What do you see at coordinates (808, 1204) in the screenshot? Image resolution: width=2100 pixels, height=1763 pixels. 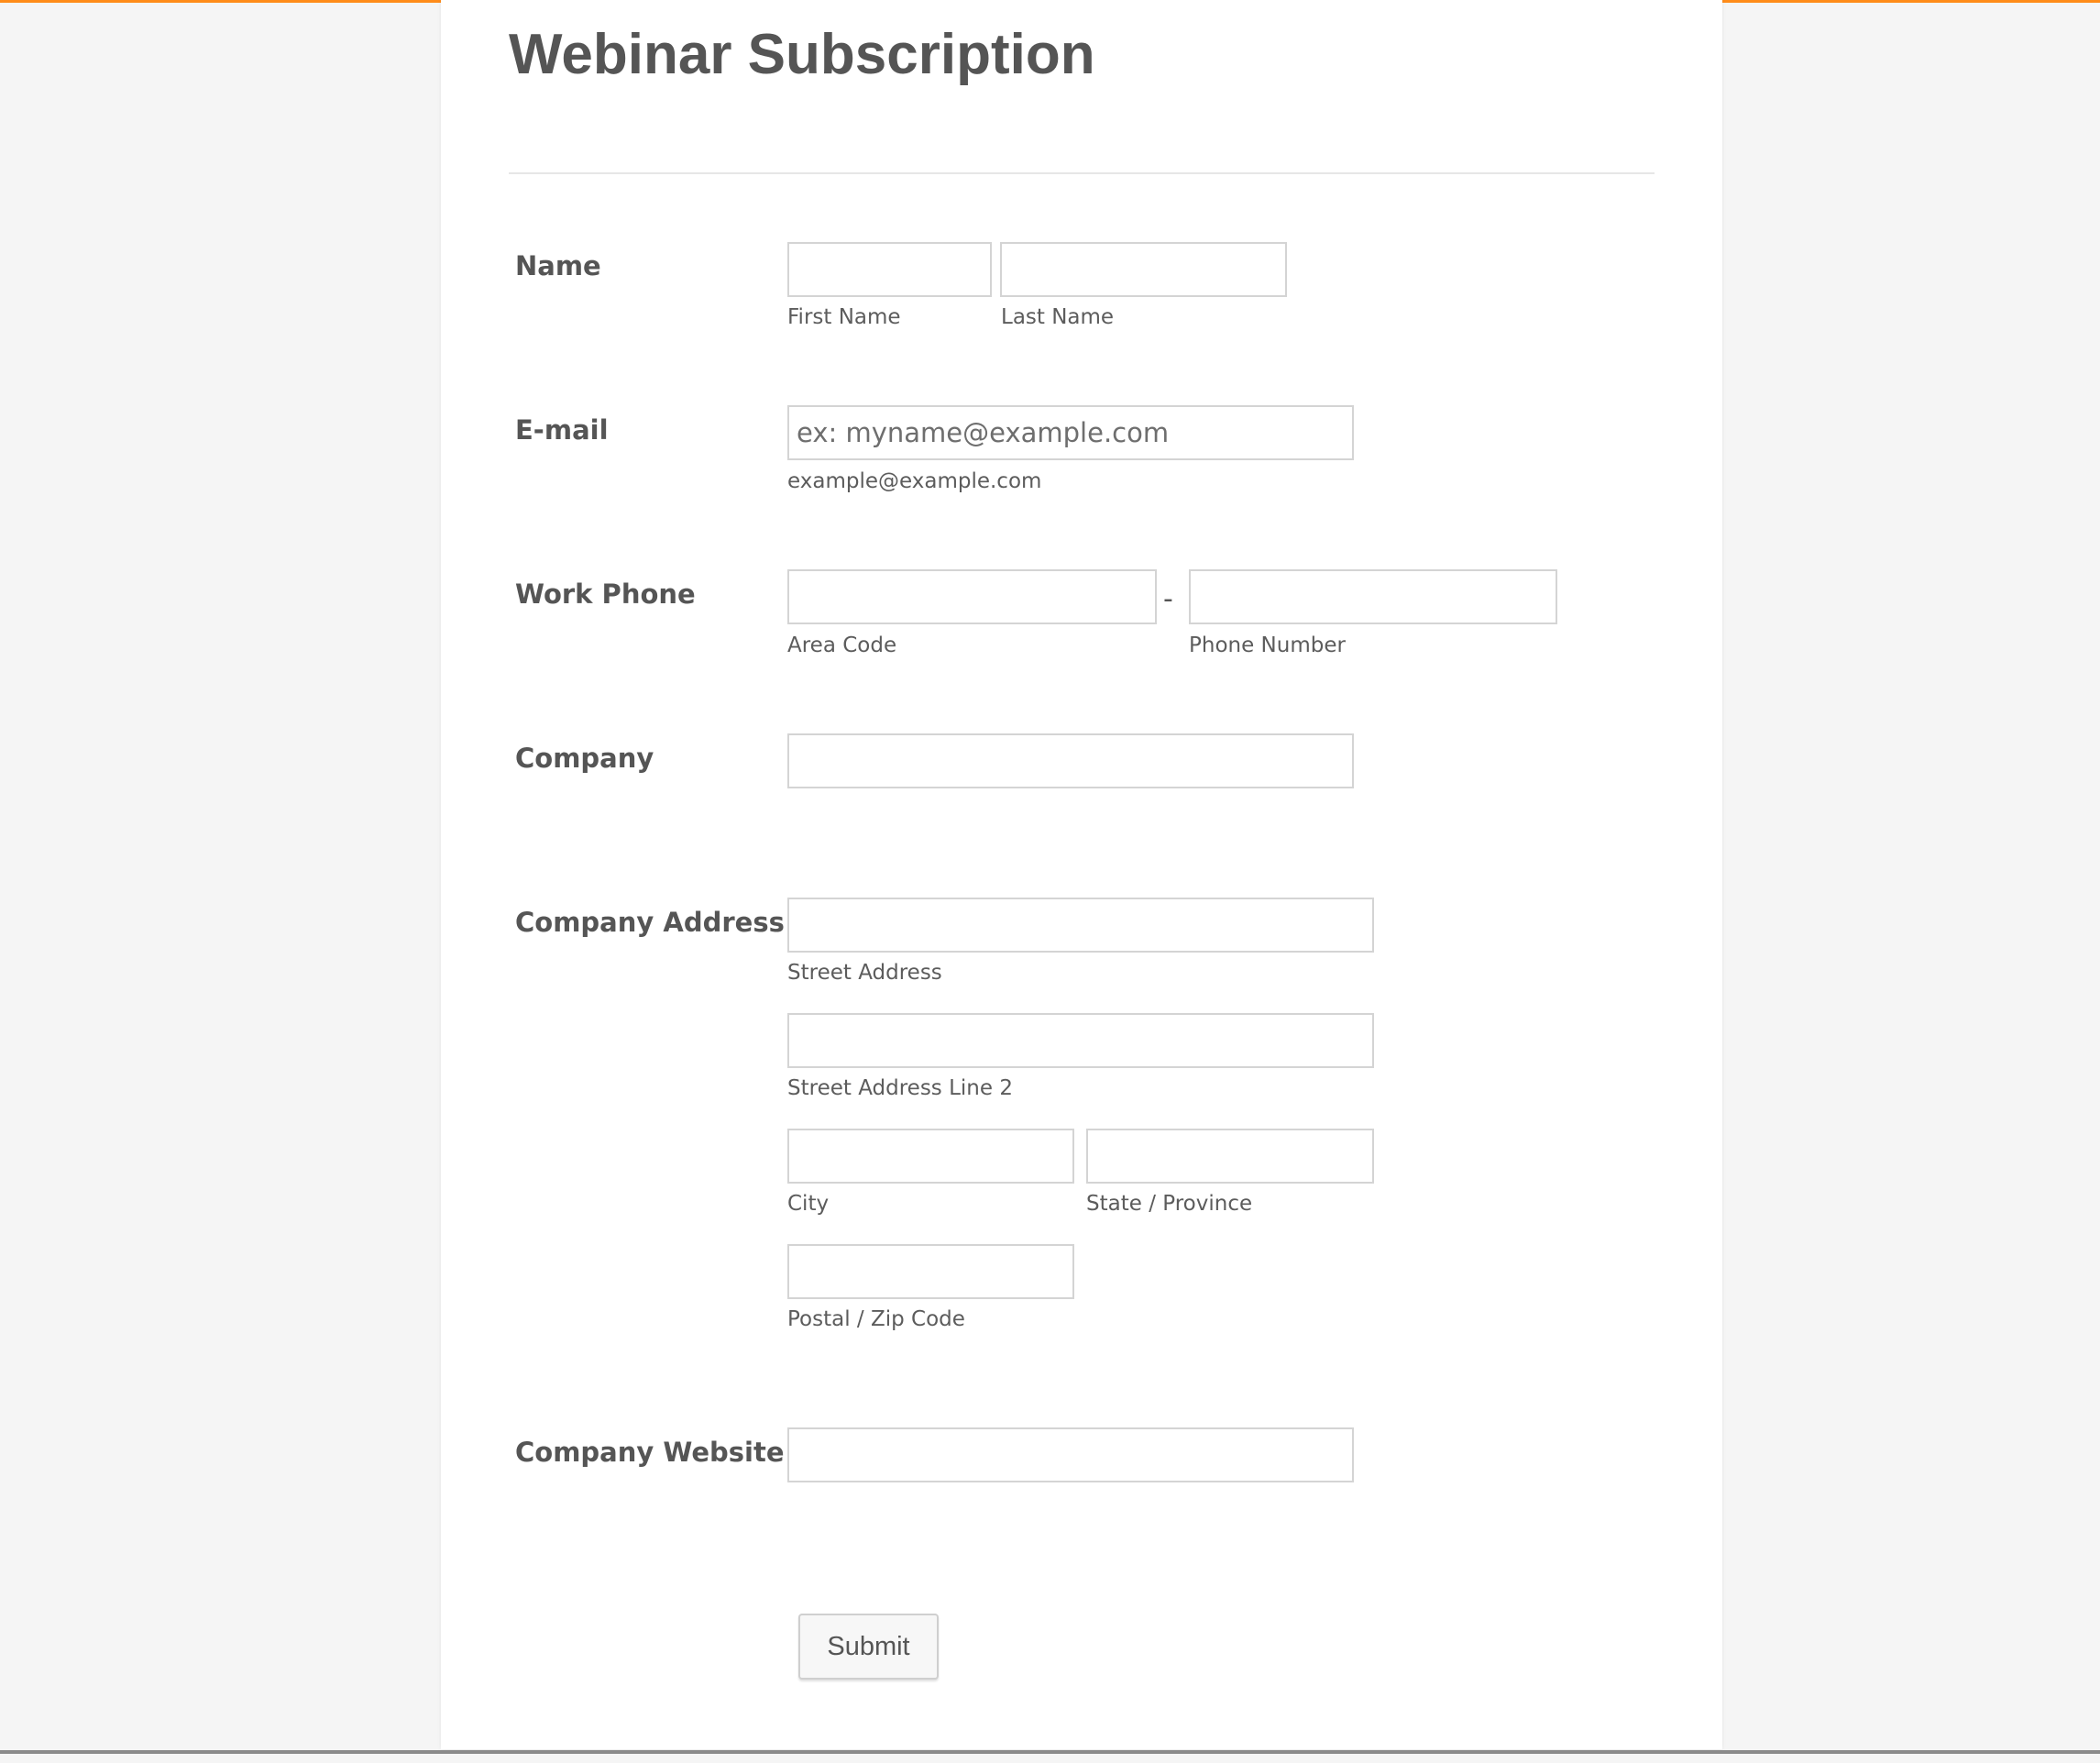 I see `city-sublabel: City` at bounding box center [808, 1204].